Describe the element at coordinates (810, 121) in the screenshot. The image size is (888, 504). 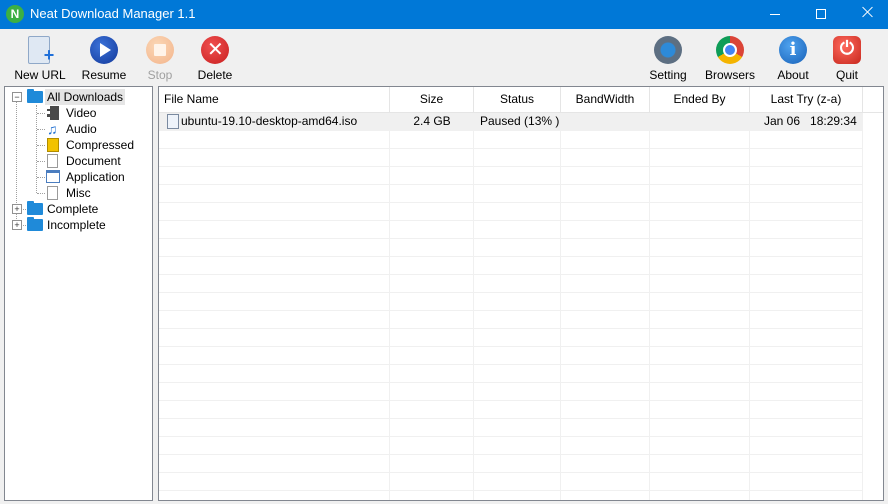
I see `cell-last-try: Jan 06 18:29:34` at that location.